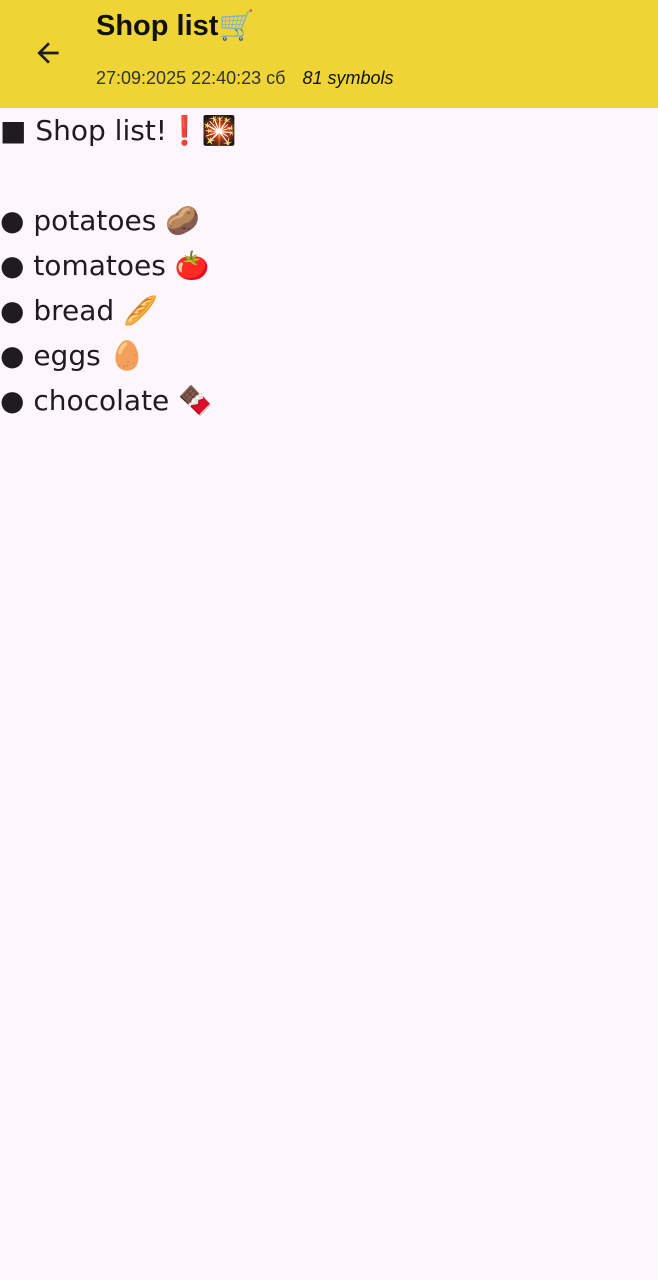 The height and width of the screenshot is (1280, 658). What do you see at coordinates (175, 26) in the screenshot?
I see `note-title: Shop list🛒` at bounding box center [175, 26].